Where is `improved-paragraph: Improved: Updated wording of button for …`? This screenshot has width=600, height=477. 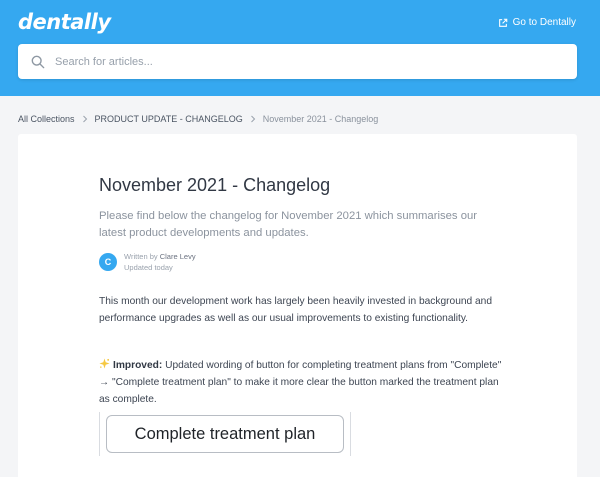 improved-paragraph: Improved: Updated wording of button for … is located at coordinates (304, 382).